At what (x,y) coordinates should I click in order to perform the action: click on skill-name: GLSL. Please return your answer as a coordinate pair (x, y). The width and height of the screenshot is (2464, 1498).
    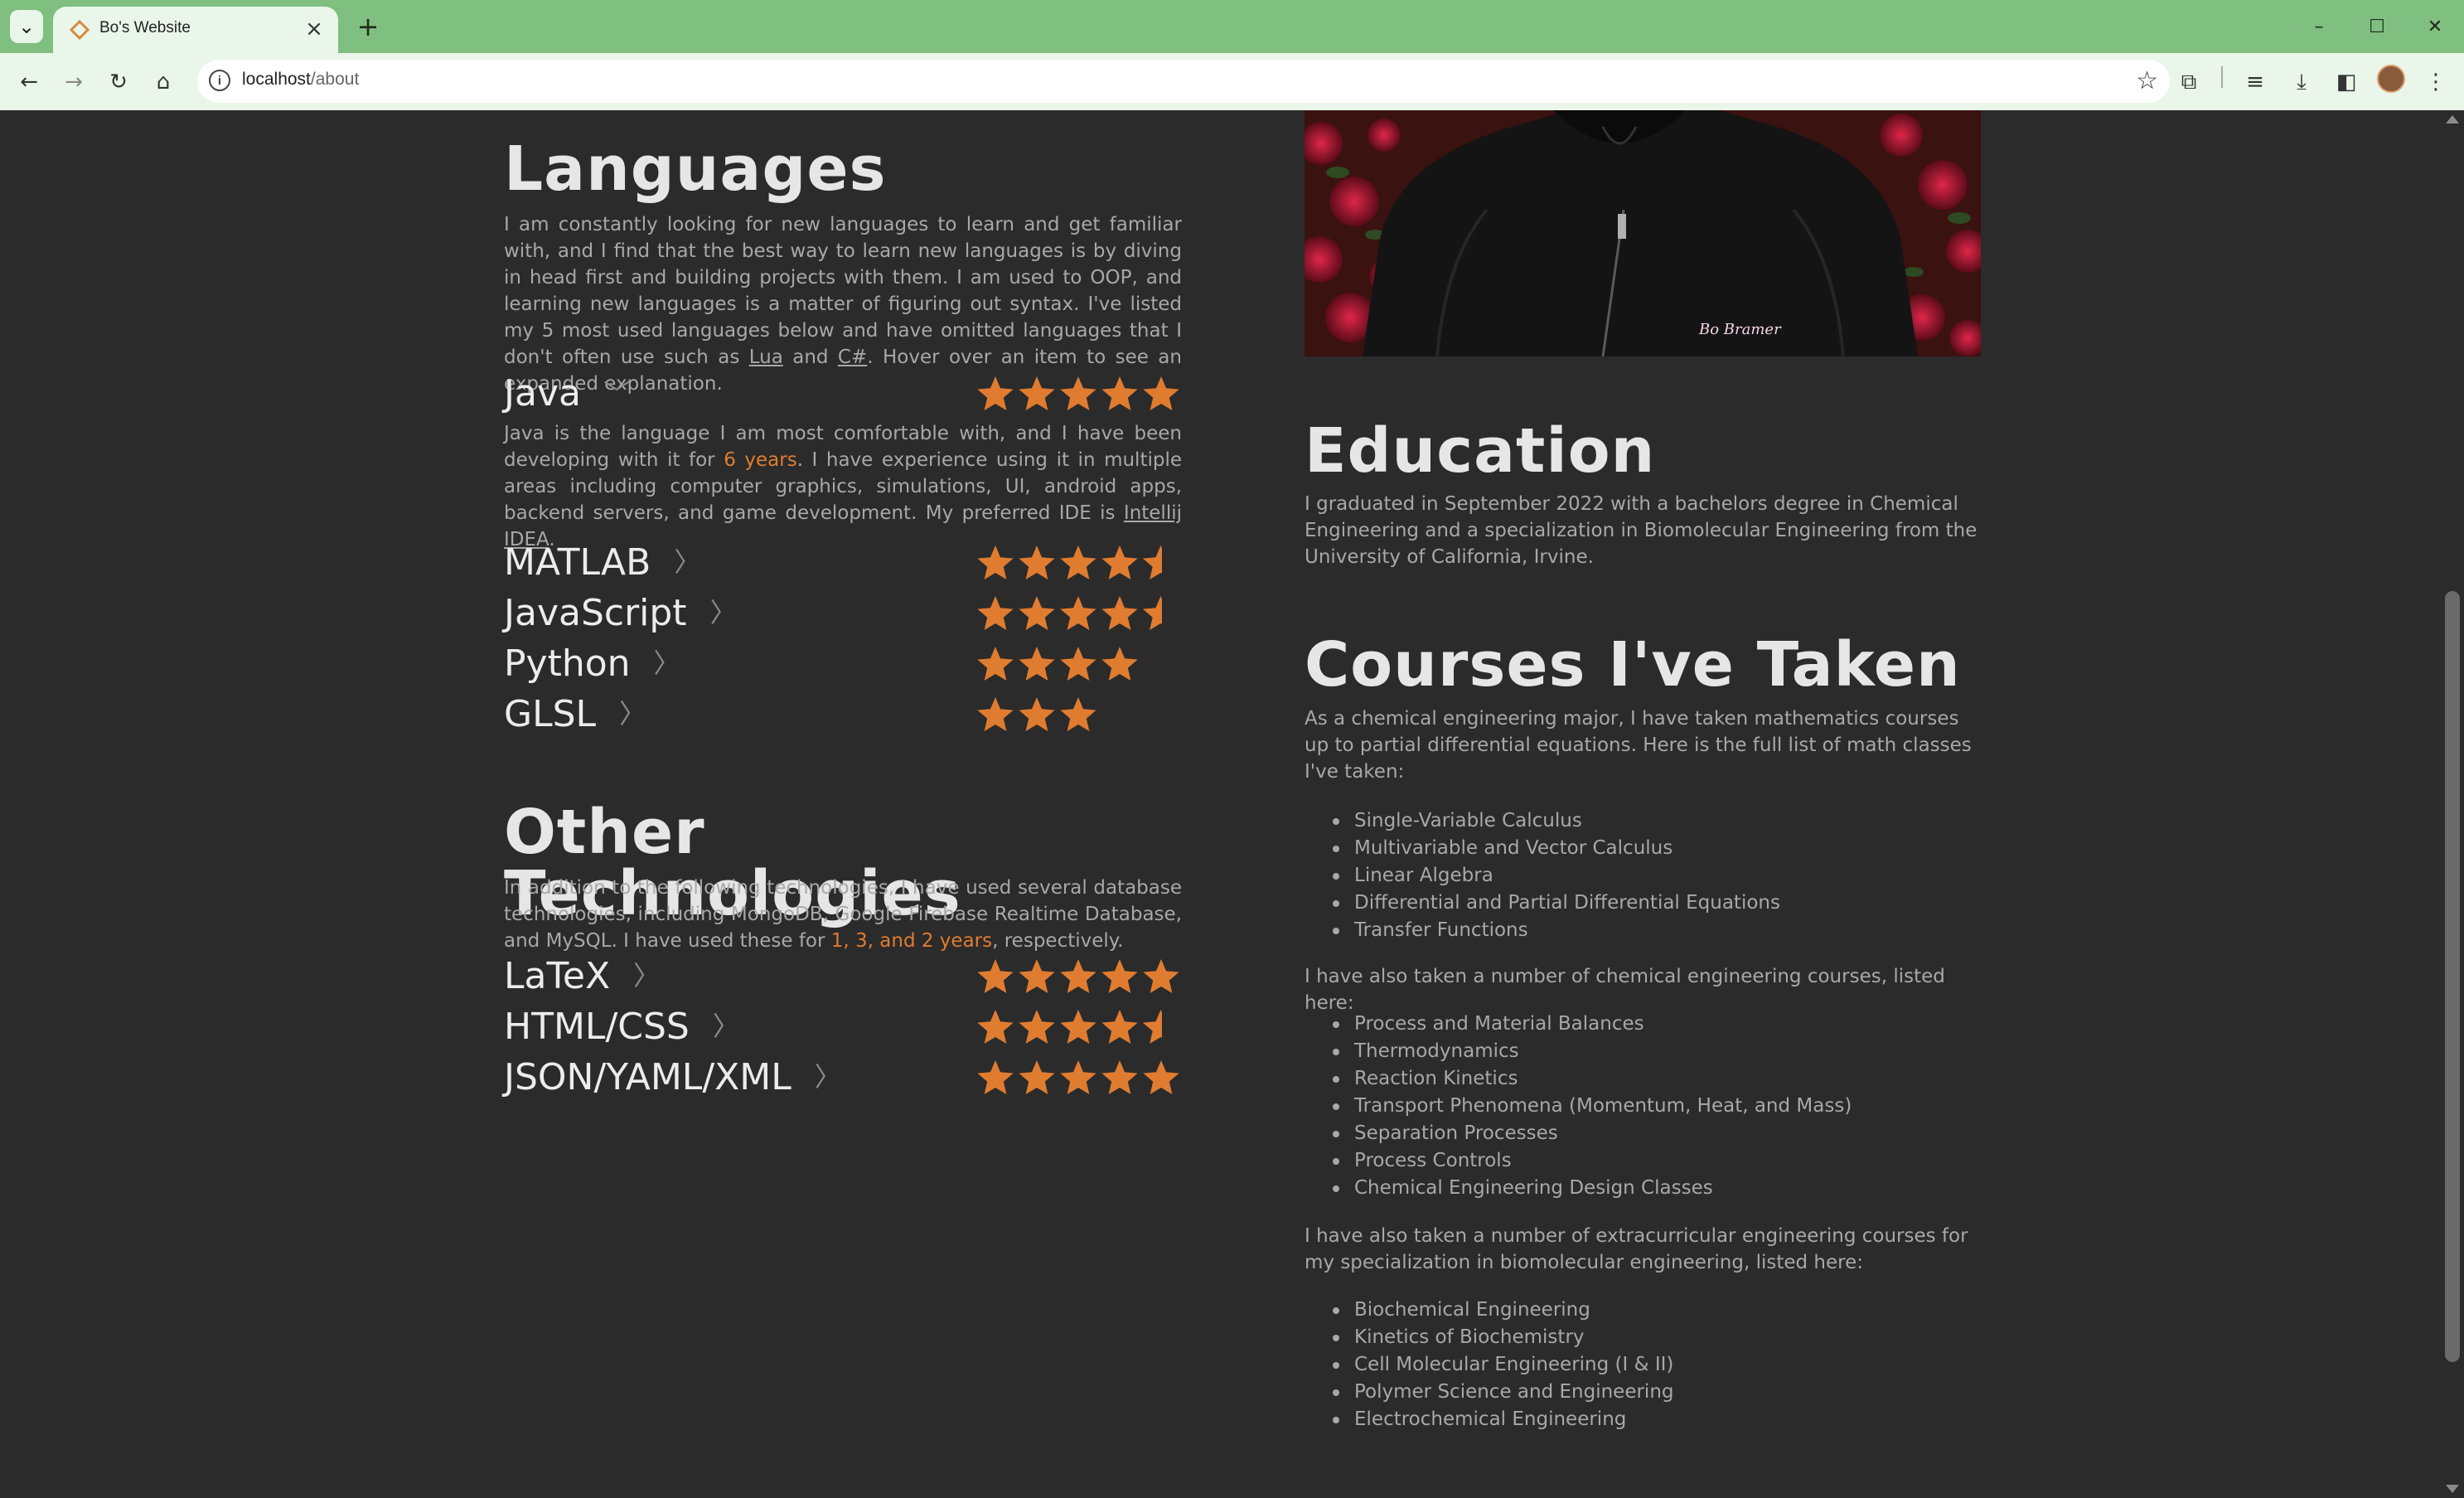
    Looking at the image, I should click on (550, 714).